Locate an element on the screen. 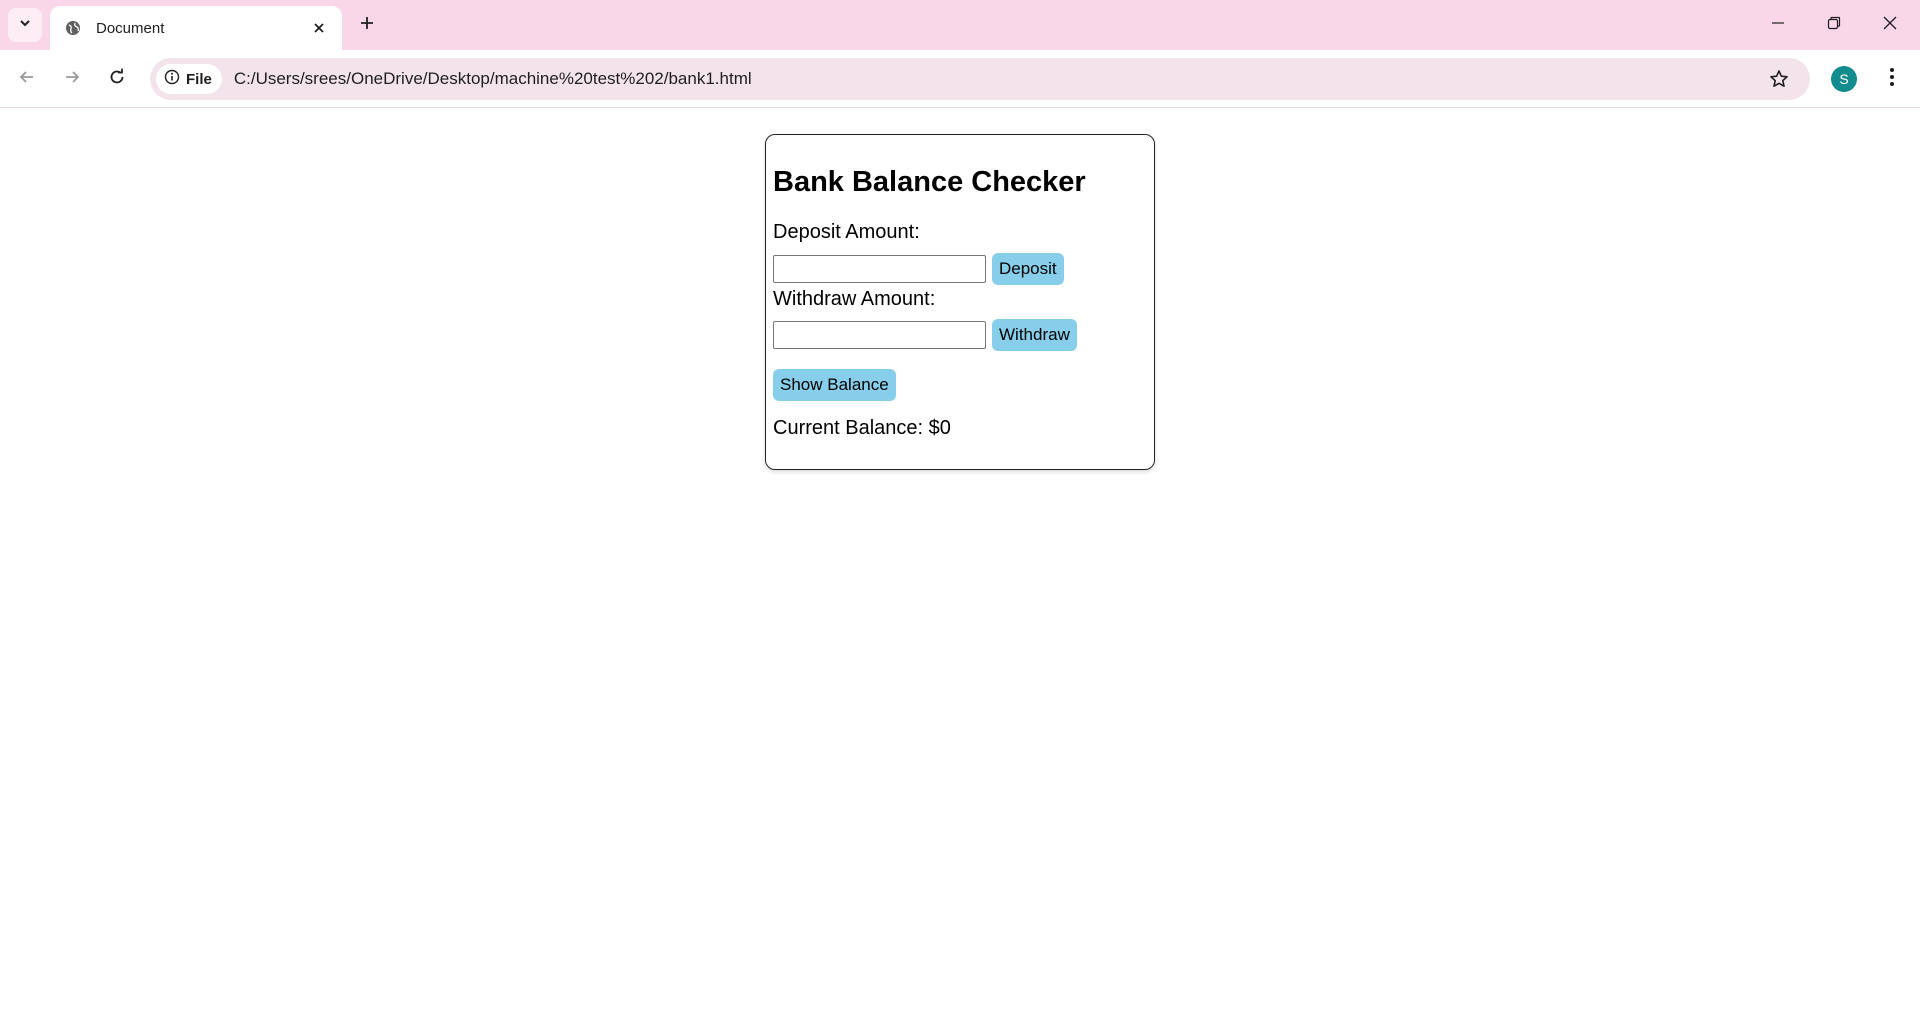 The height and width of the screenshot is (1020, 1920). site-info-chip: File is located at coordinates (189, 79).